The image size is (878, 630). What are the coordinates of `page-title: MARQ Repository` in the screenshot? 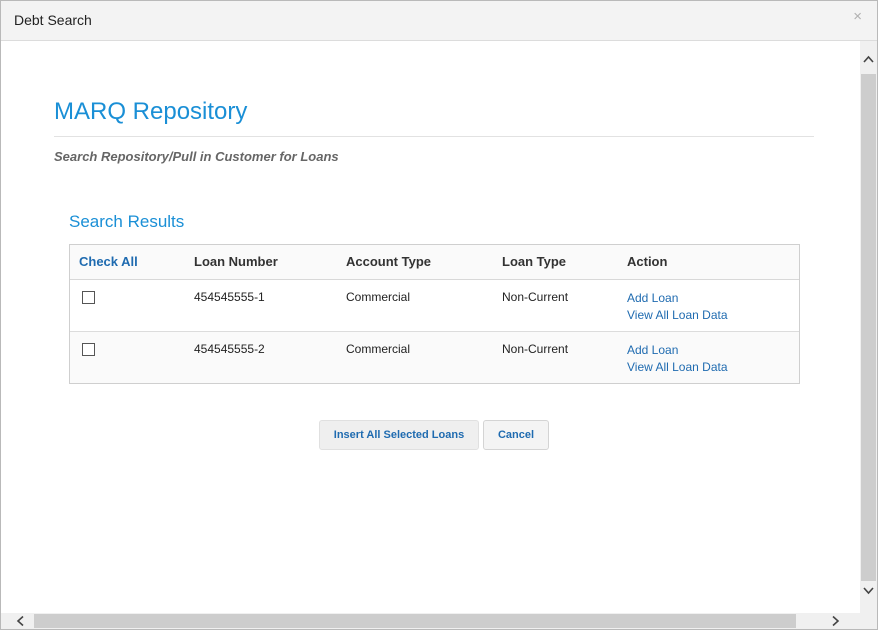 It's located at (151, 111).